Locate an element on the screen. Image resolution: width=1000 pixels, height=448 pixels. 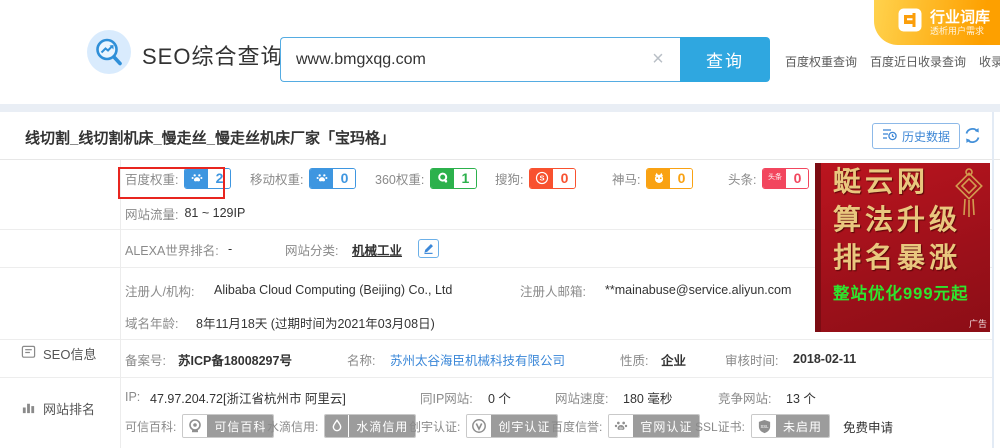
trust-baidu-reputation: 百度信誉: du 官网认证 is located at coordinates (626, 426).